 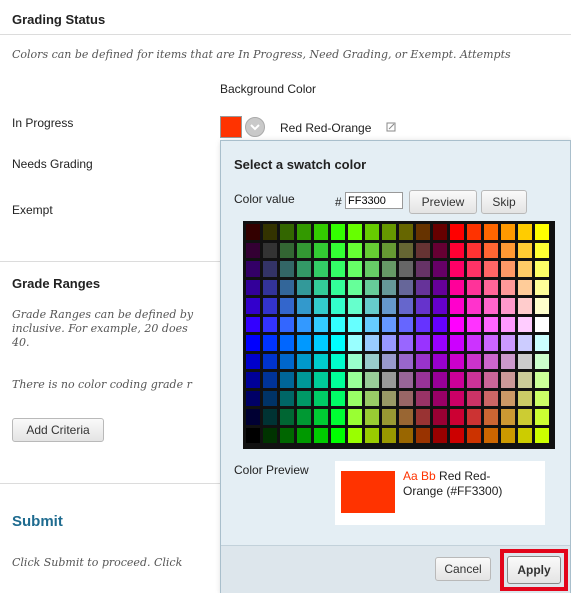 I want to click on edit-icon, so click(x=391, y=126).